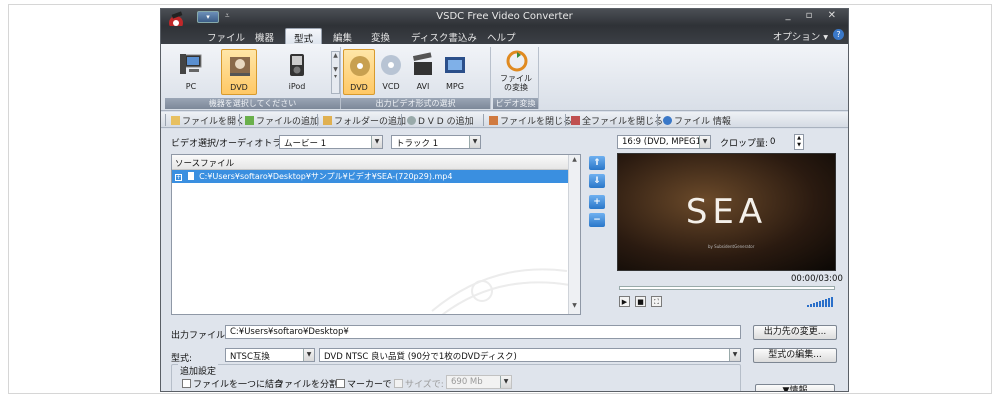 The width and height of the screenshot is (1000, 400). Describe the element at coordinates (191, 86) in the screenshot. I see `device-pc-label: PC` at that location.